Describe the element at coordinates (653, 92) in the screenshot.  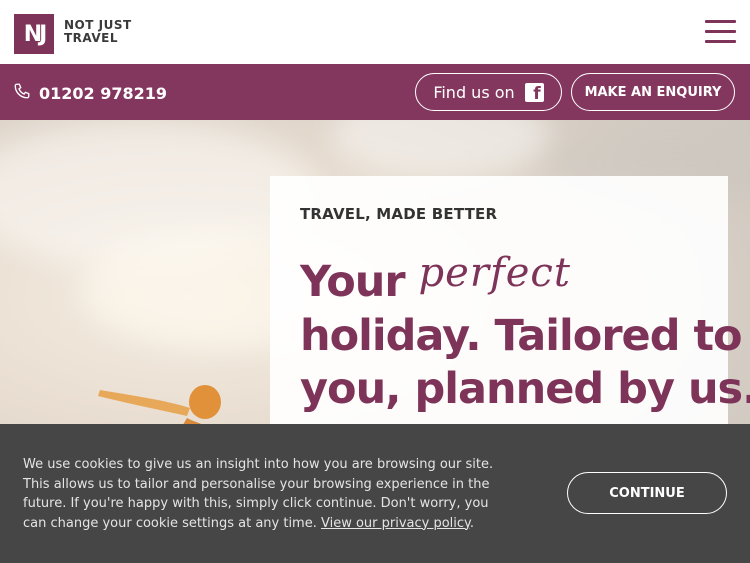
I see `make-enquiry-button: MAKE AN ENQUIRY` at that location.